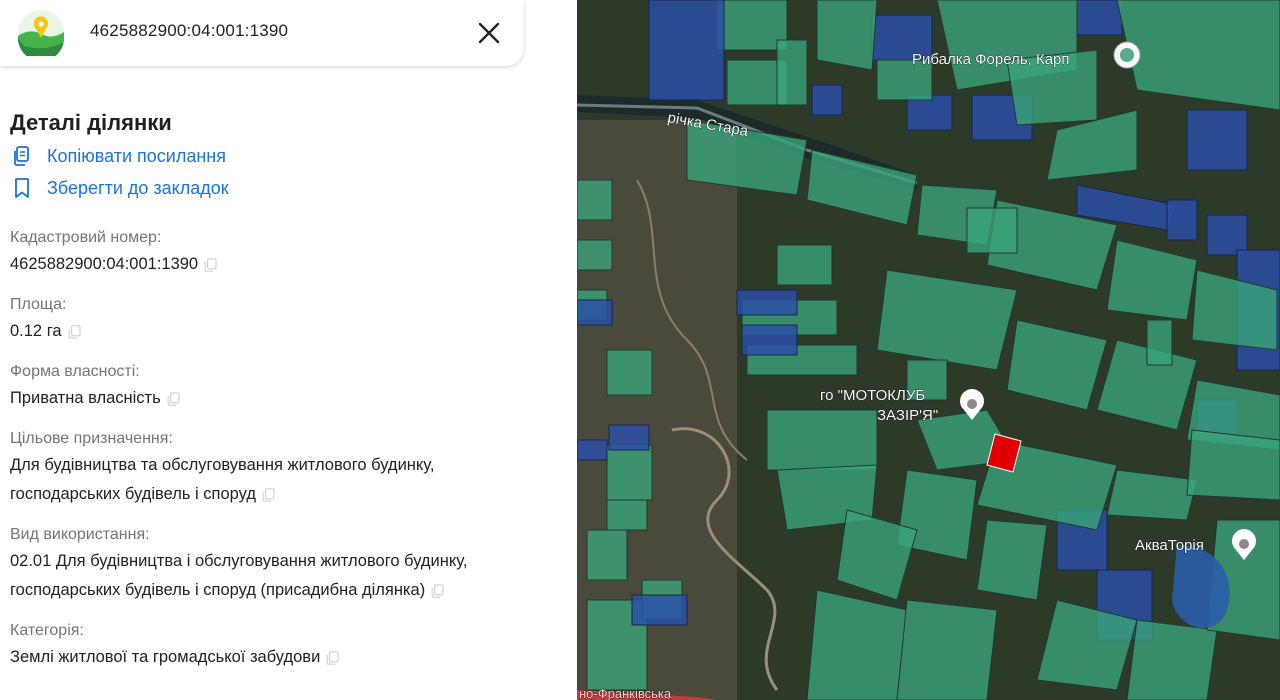  What do you see at coordinates (86, 237) in the screenshot?
I see `field-label: Кадастровий номер:` at bounding box center [86, 237].